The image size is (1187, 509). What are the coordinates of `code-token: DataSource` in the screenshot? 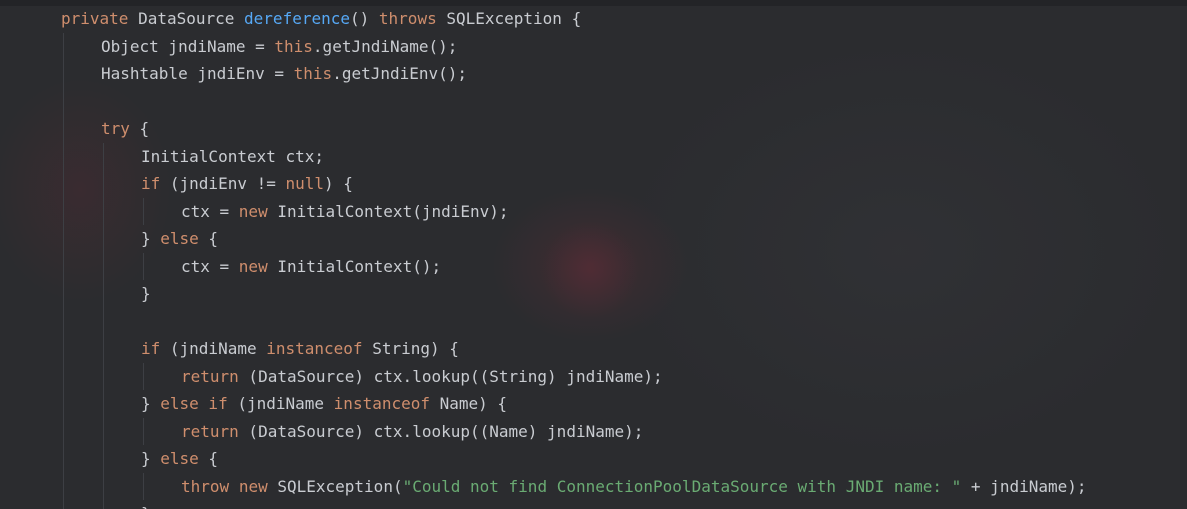 It's located at (186, 18).